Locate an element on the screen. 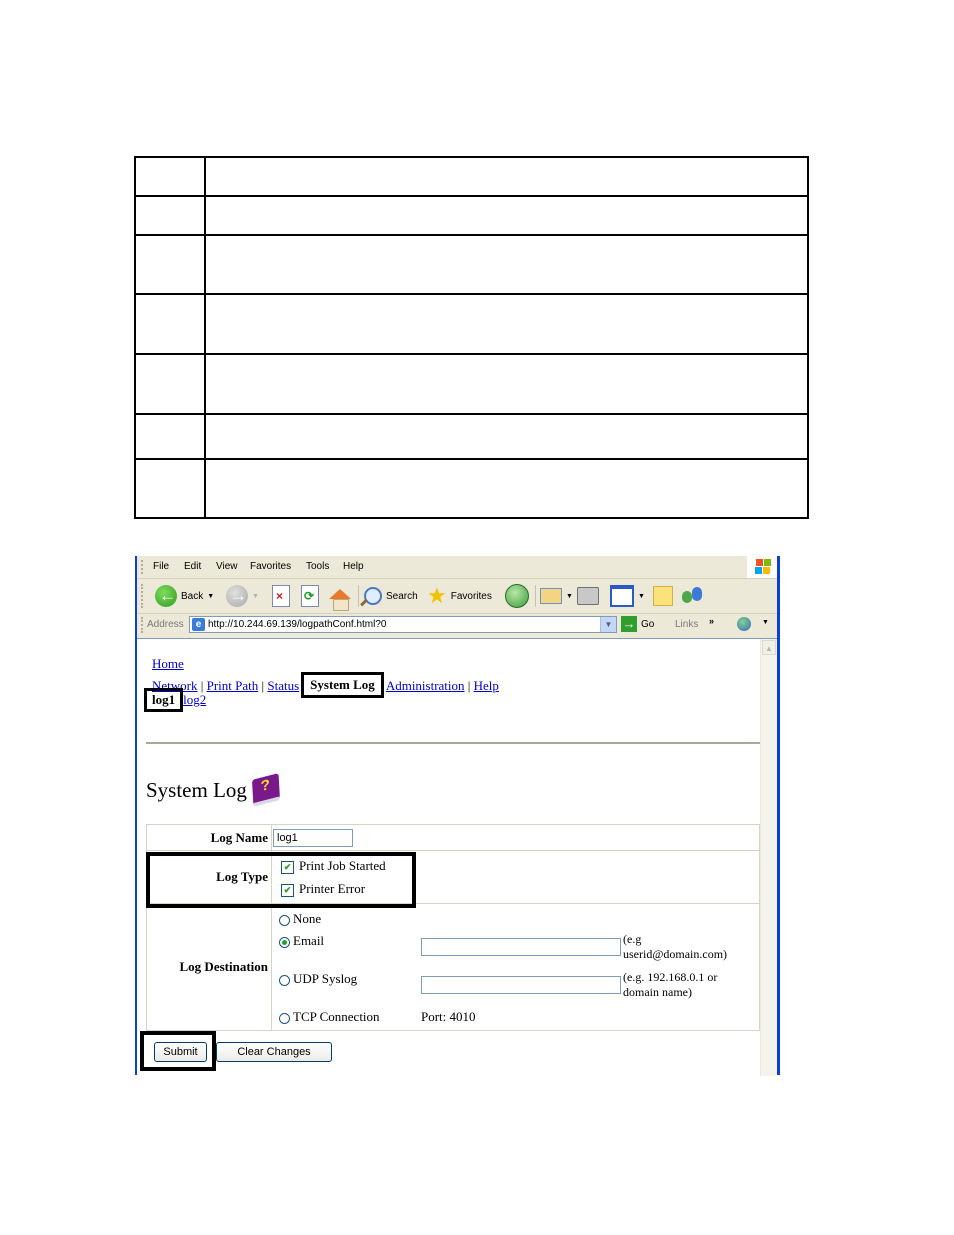  divider is located at coordinates (454, 743).